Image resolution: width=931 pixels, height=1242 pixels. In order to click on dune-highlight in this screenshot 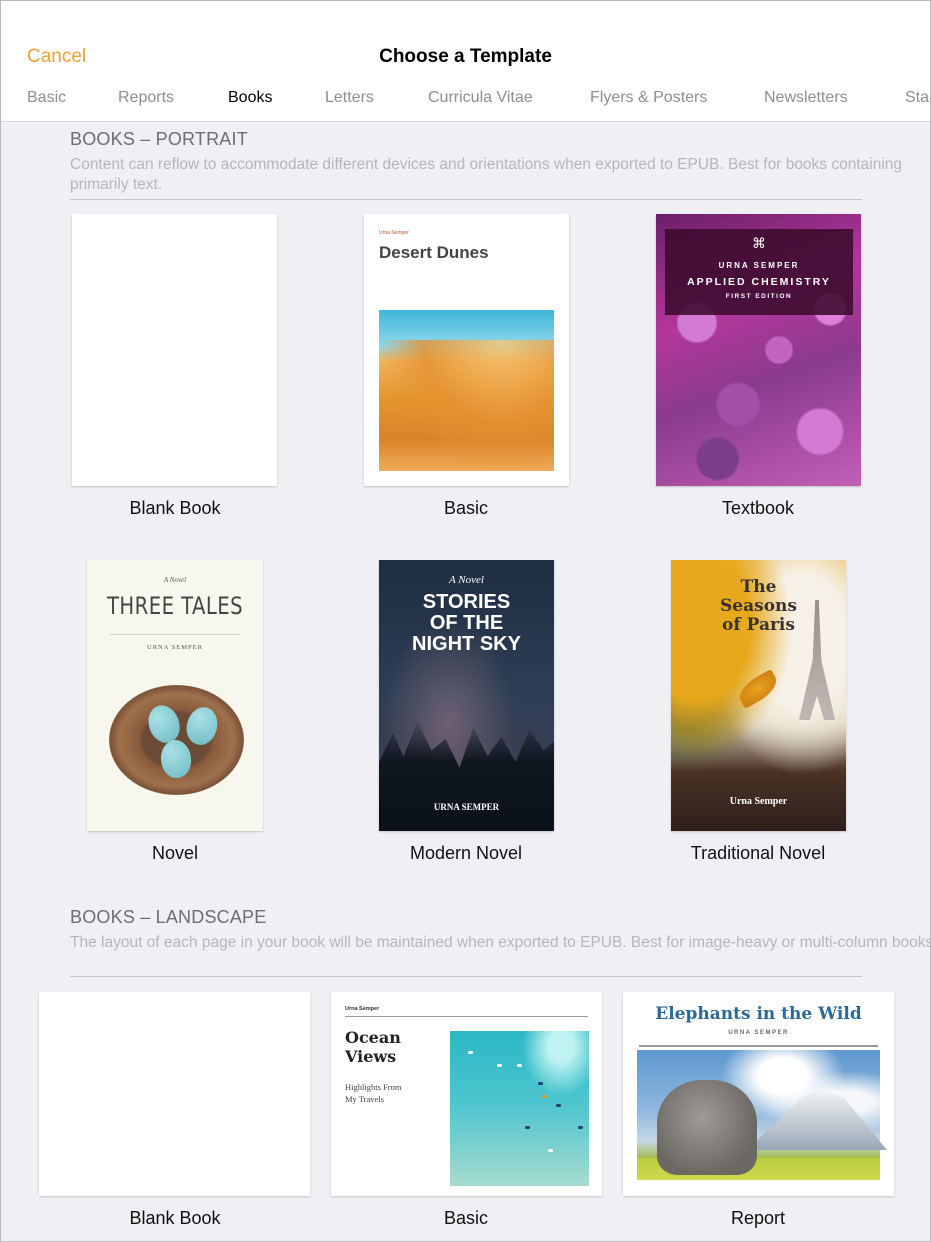, I will do `click(466, 405)`.